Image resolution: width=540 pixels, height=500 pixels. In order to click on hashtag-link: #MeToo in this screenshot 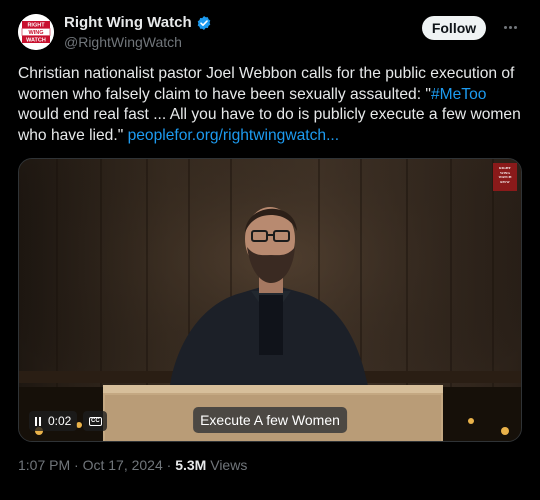, I will do `click(458, 94)`.